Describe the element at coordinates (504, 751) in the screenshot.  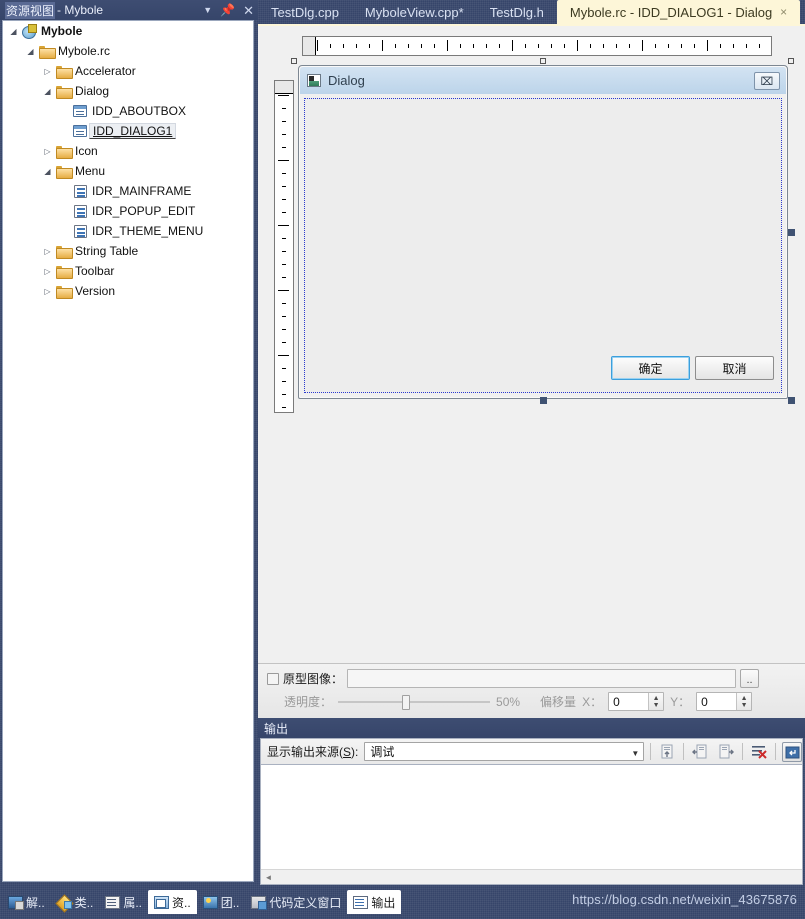
I see `output-source-dropdown: 调试 ▼` at that location.